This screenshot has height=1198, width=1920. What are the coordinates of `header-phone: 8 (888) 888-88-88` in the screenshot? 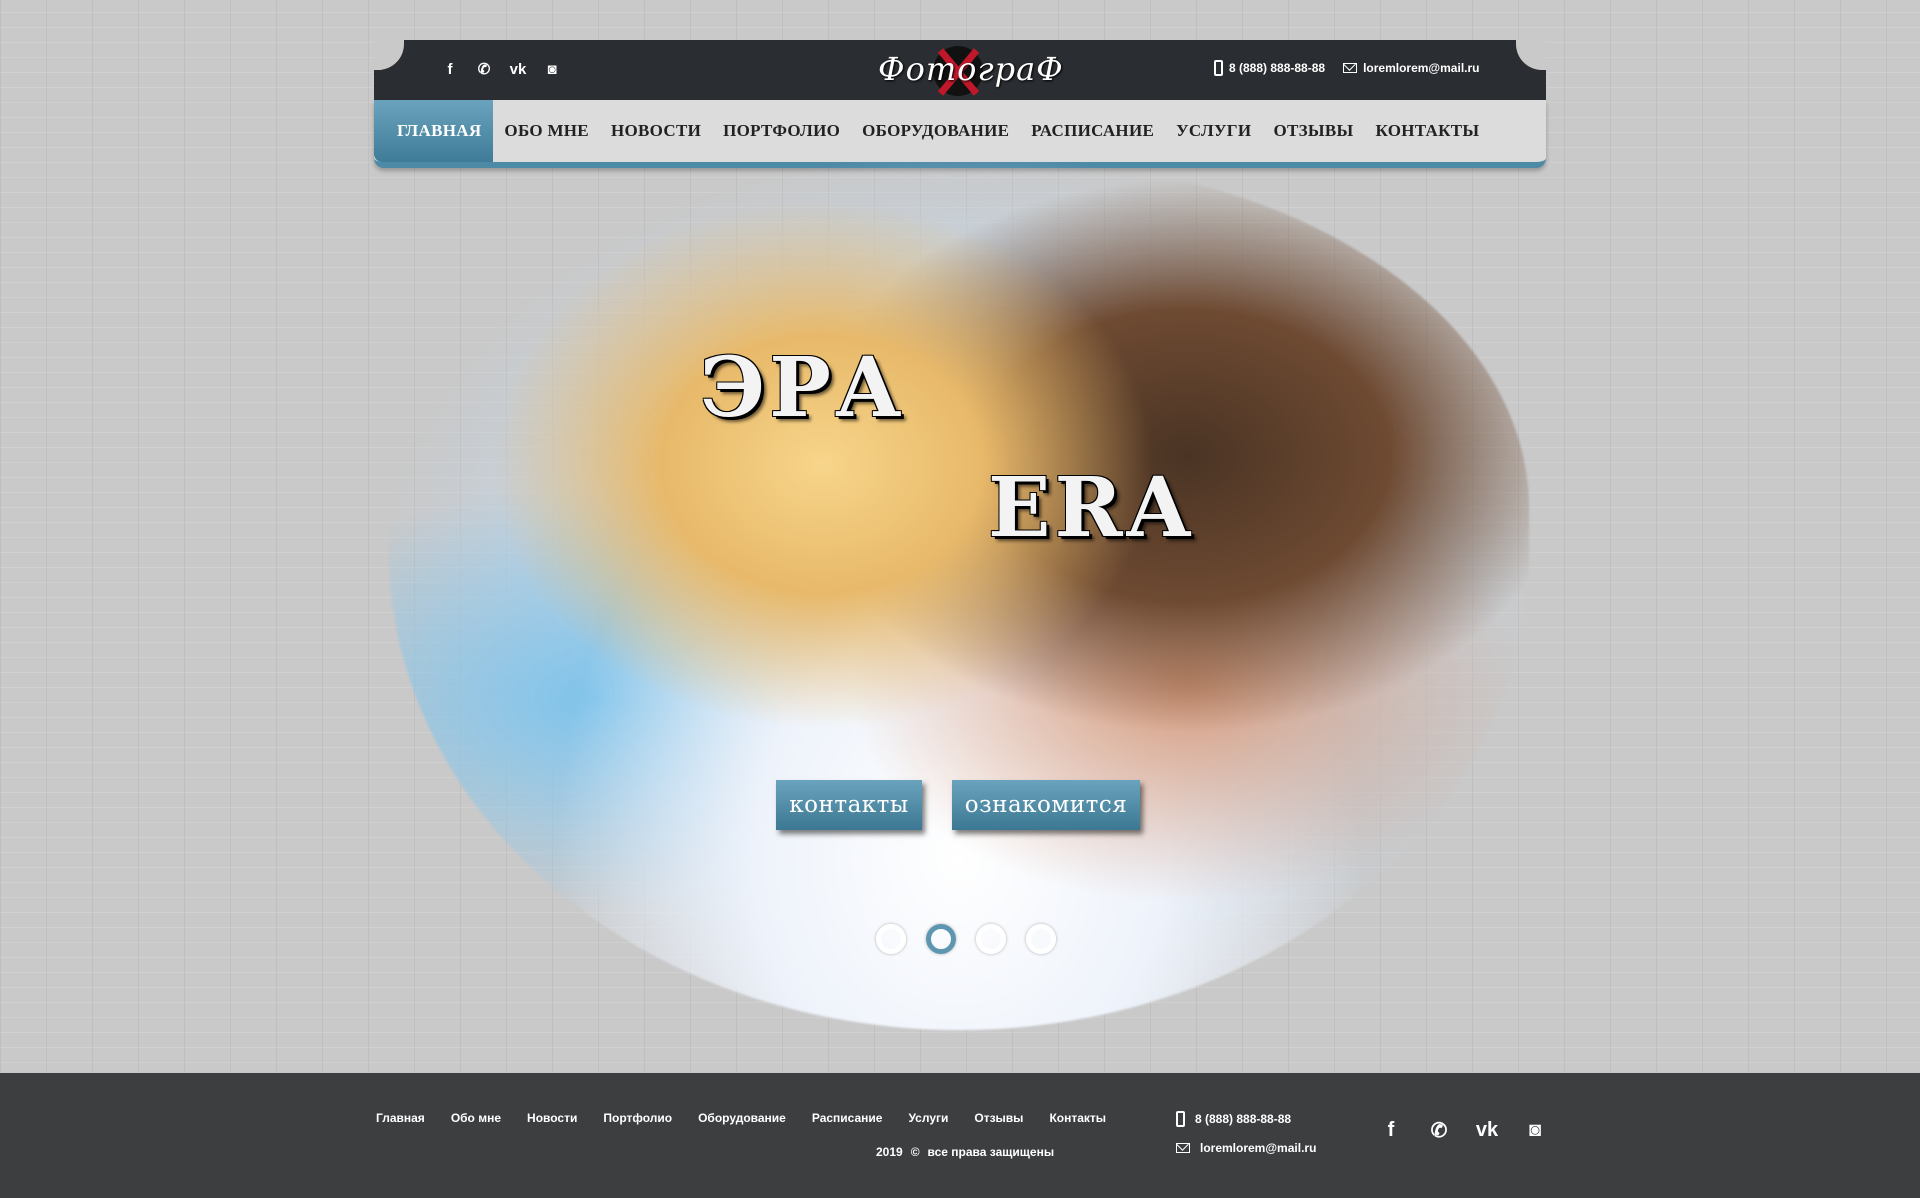 It's located at (1269, 68).